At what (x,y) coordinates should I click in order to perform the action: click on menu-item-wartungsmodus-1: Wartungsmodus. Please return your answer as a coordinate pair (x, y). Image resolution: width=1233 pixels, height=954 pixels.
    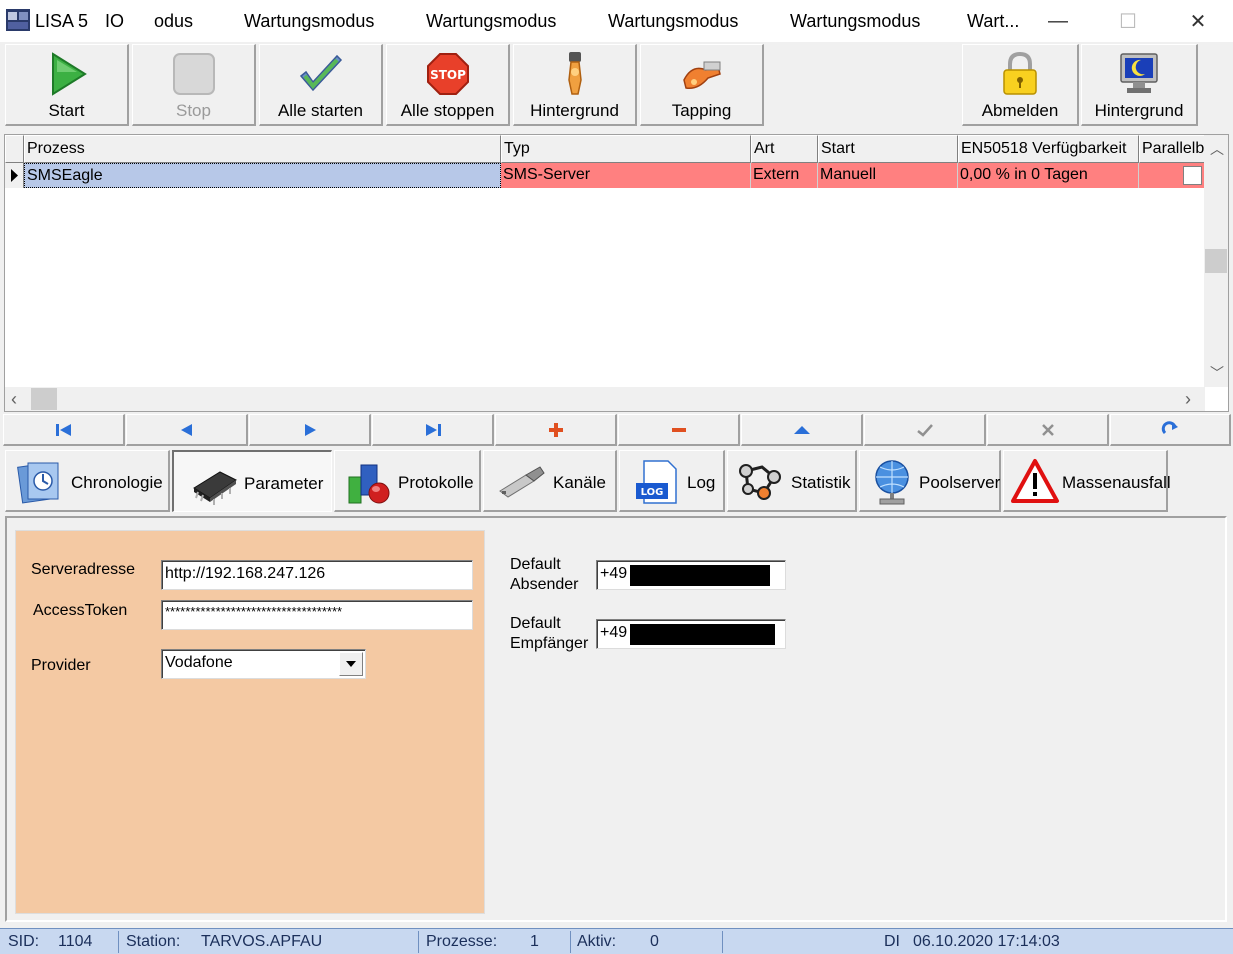
    Looking at the image, I should click on (309, 21).